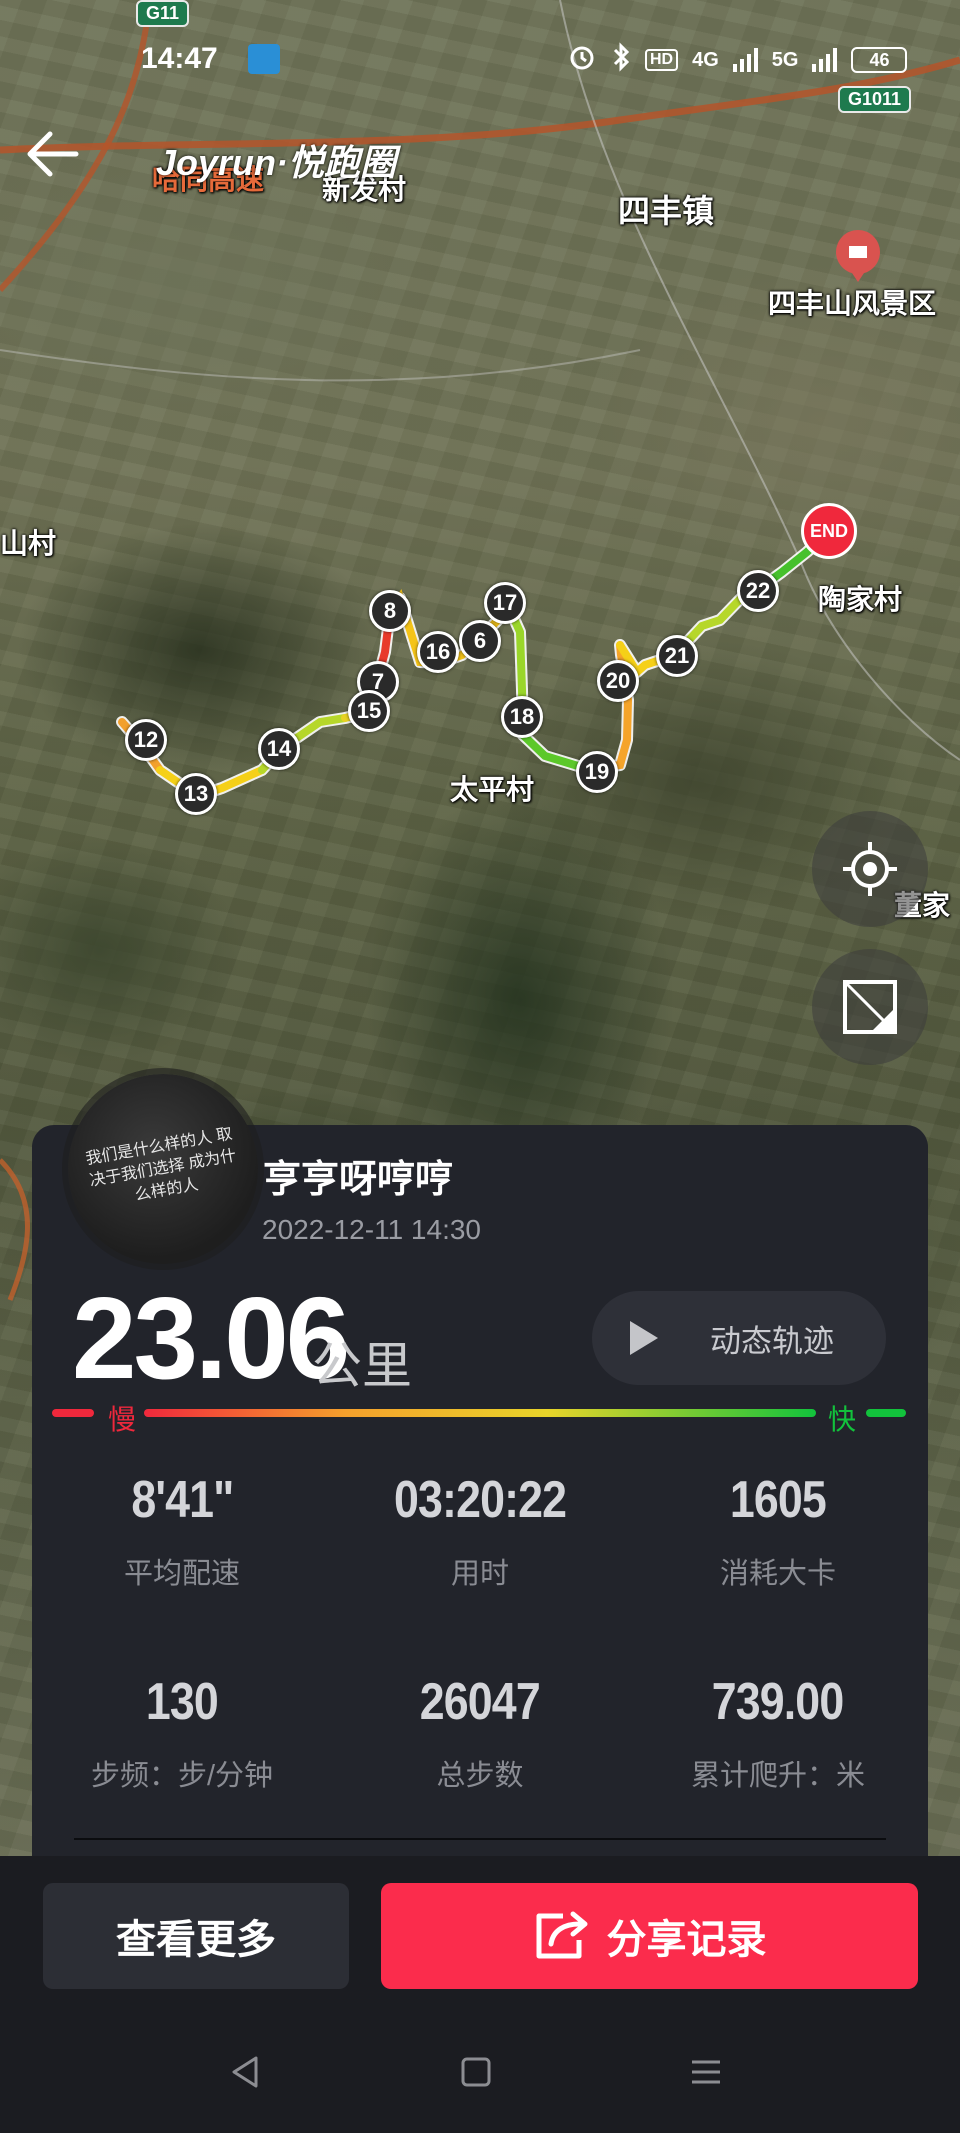 The height and width of the screenshot is (2133, 960). I want to click on user-name: 亨亨呀哼哼, so click(358, 1180).